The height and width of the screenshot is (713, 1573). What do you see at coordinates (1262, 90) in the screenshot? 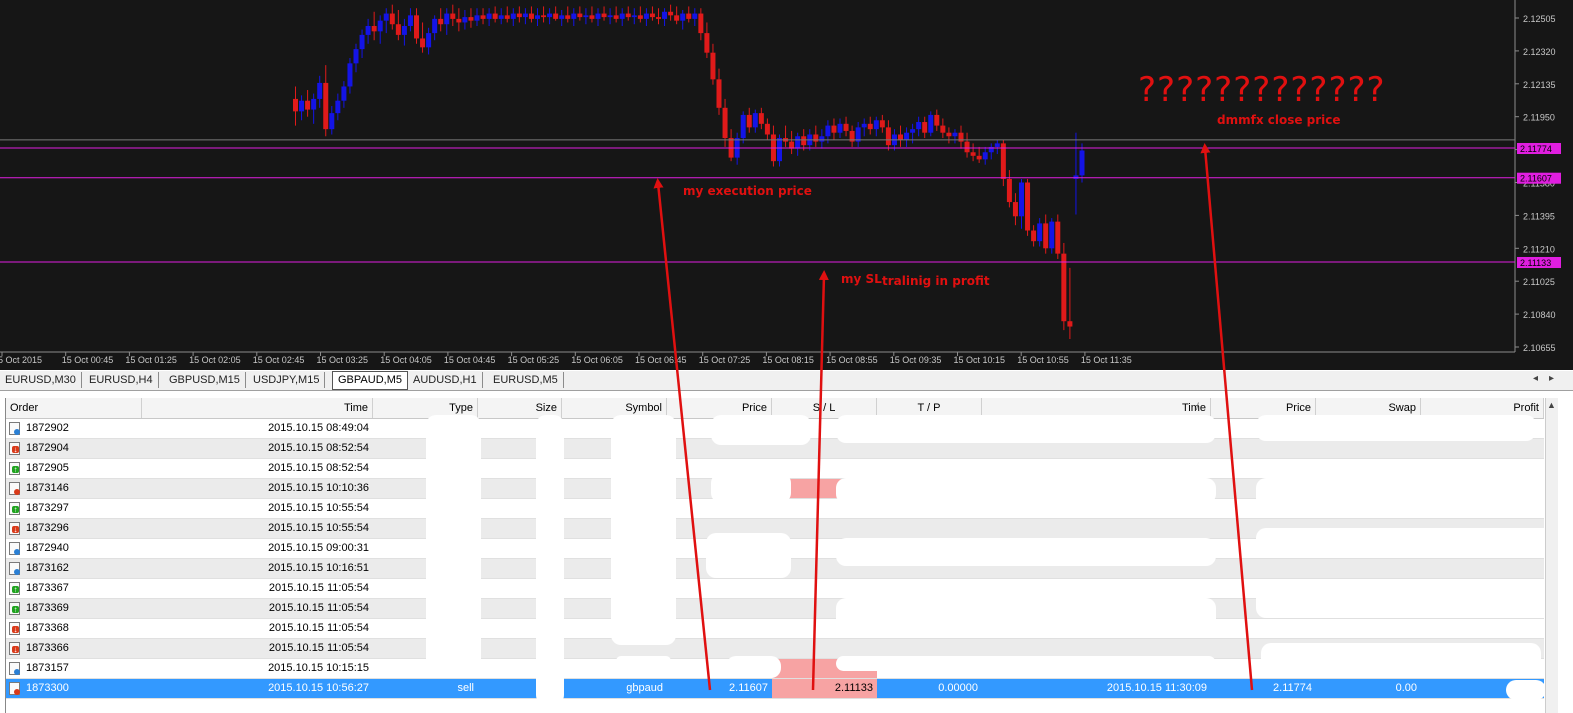
I see `annotation-question-marks: ?????????????` at bounding box center [1262, 90].